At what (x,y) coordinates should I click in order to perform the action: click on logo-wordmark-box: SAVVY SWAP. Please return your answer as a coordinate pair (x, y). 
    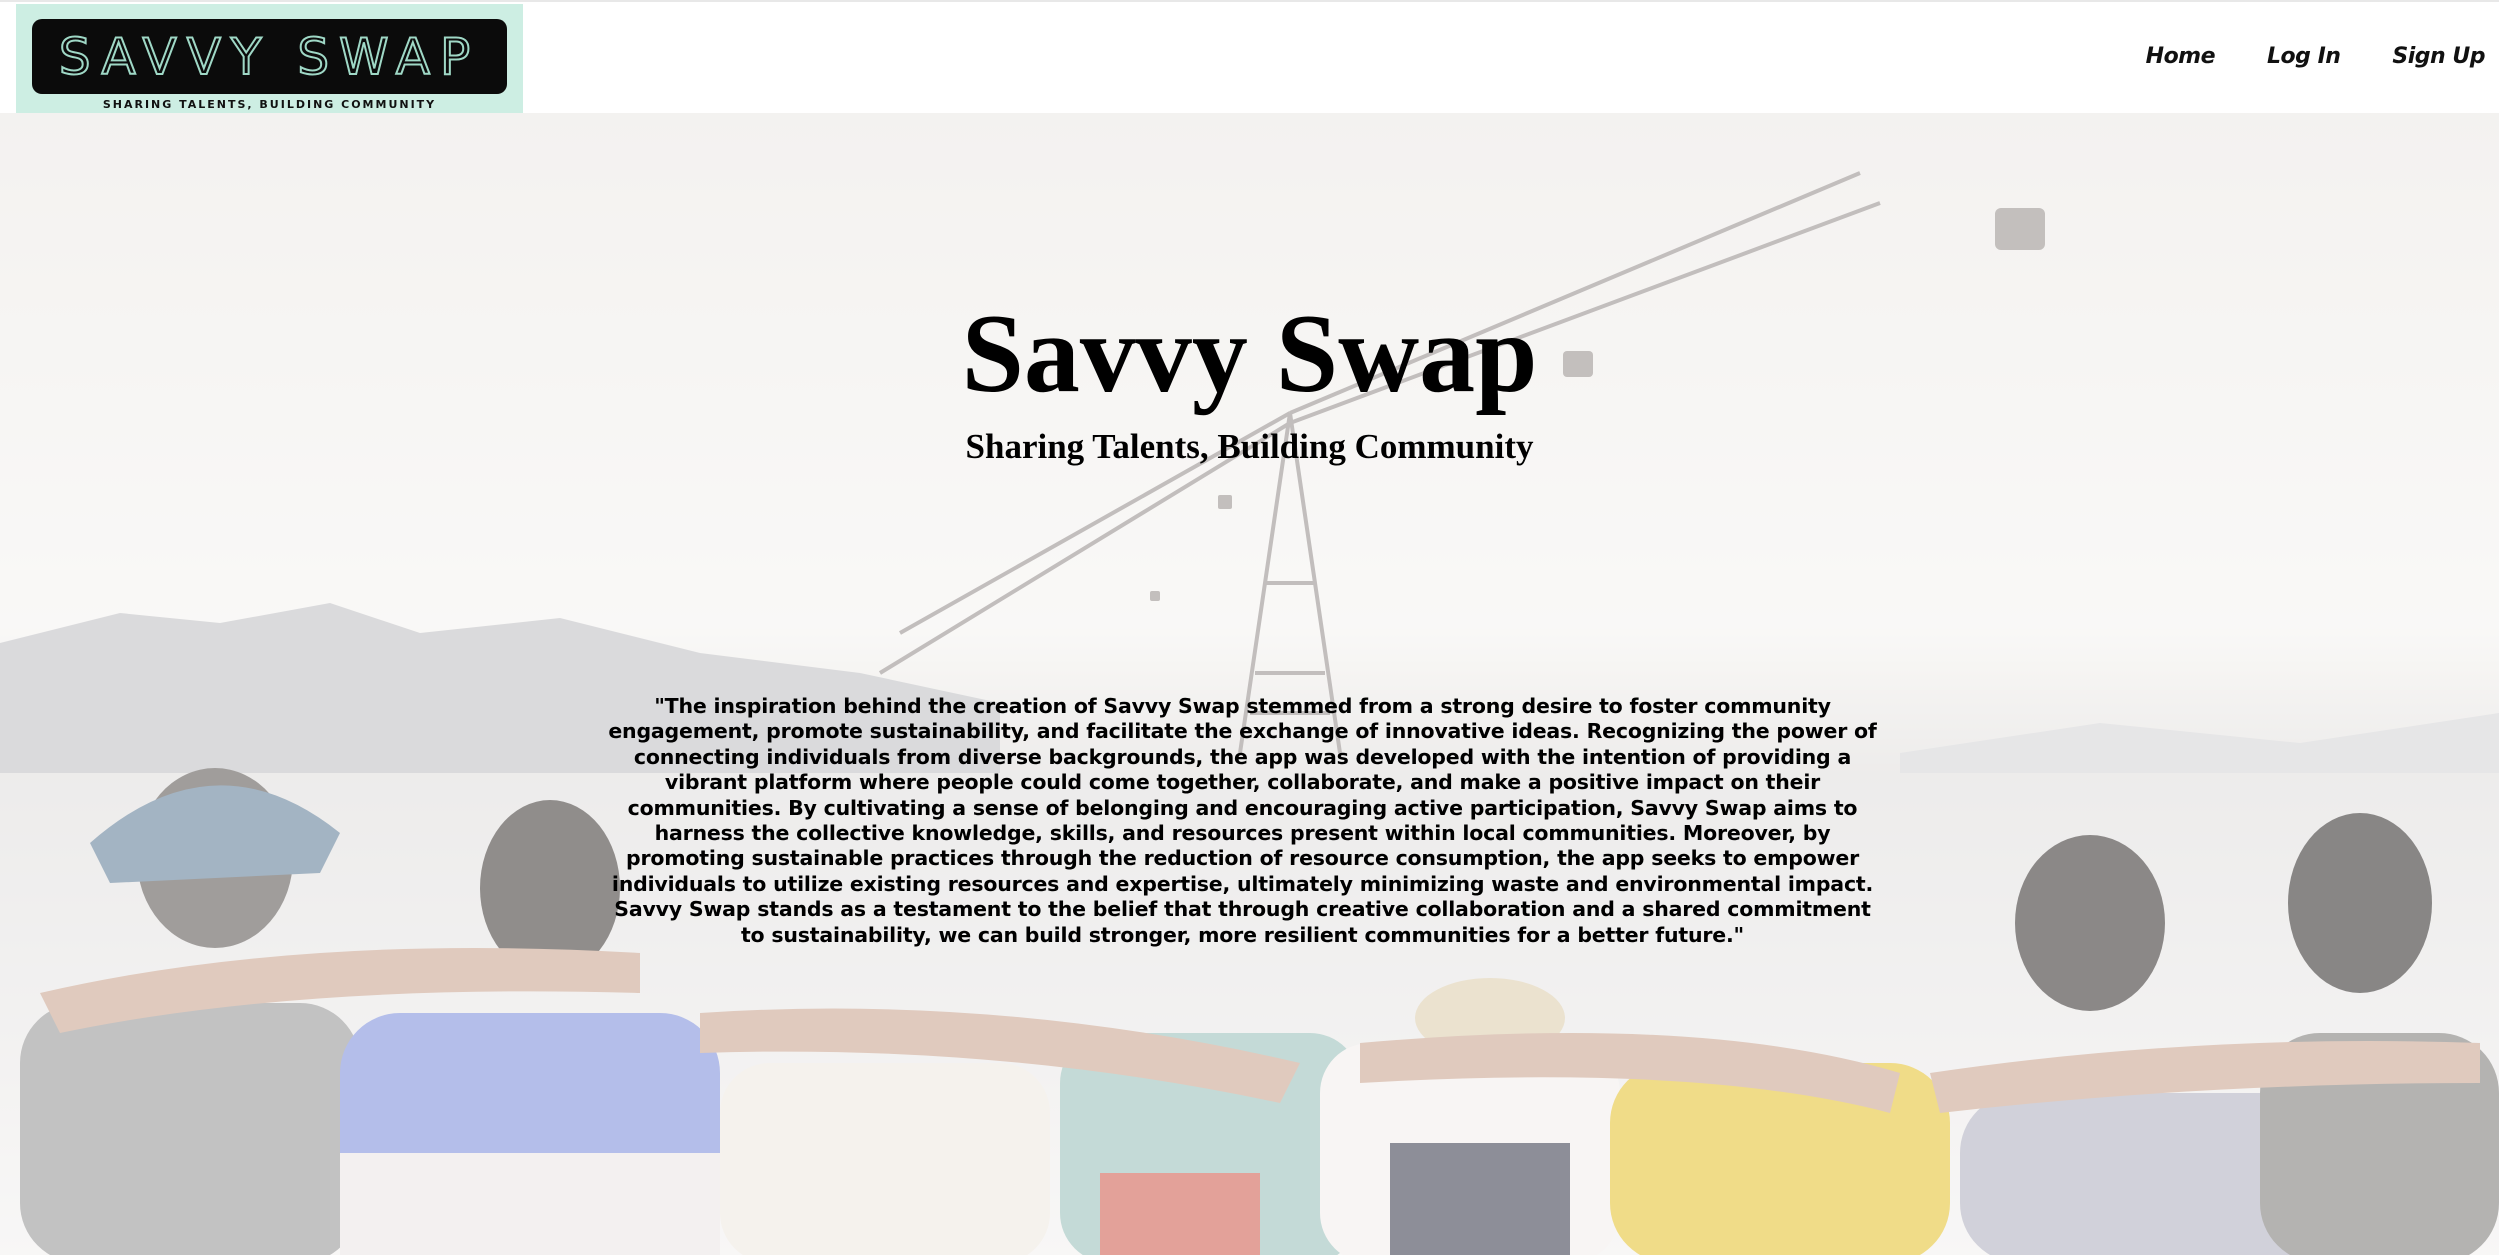
    Looking at the image, I should click on (269, 56).